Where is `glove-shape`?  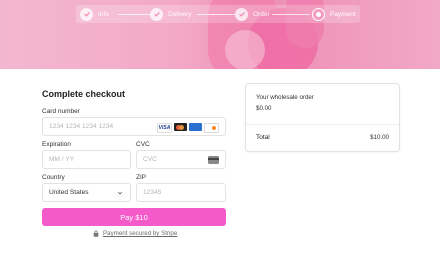
glove-shape is located at coordinates (245, 49).